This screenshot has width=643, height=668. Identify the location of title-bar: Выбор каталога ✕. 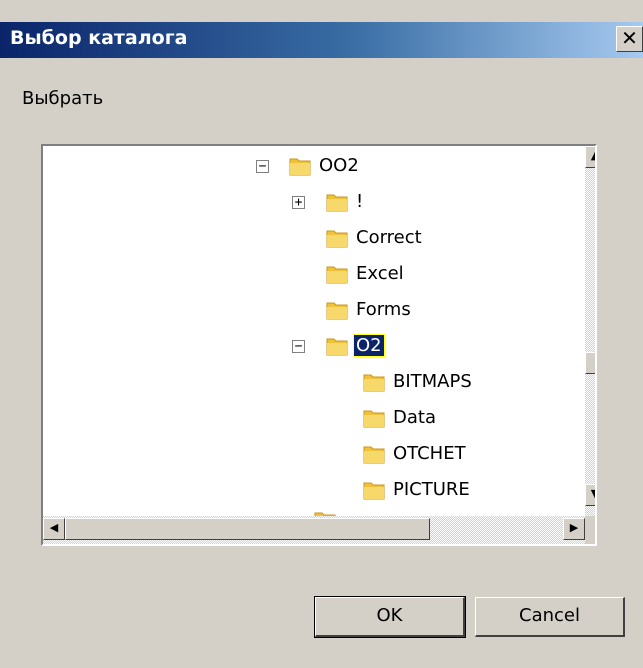
(321, 40).